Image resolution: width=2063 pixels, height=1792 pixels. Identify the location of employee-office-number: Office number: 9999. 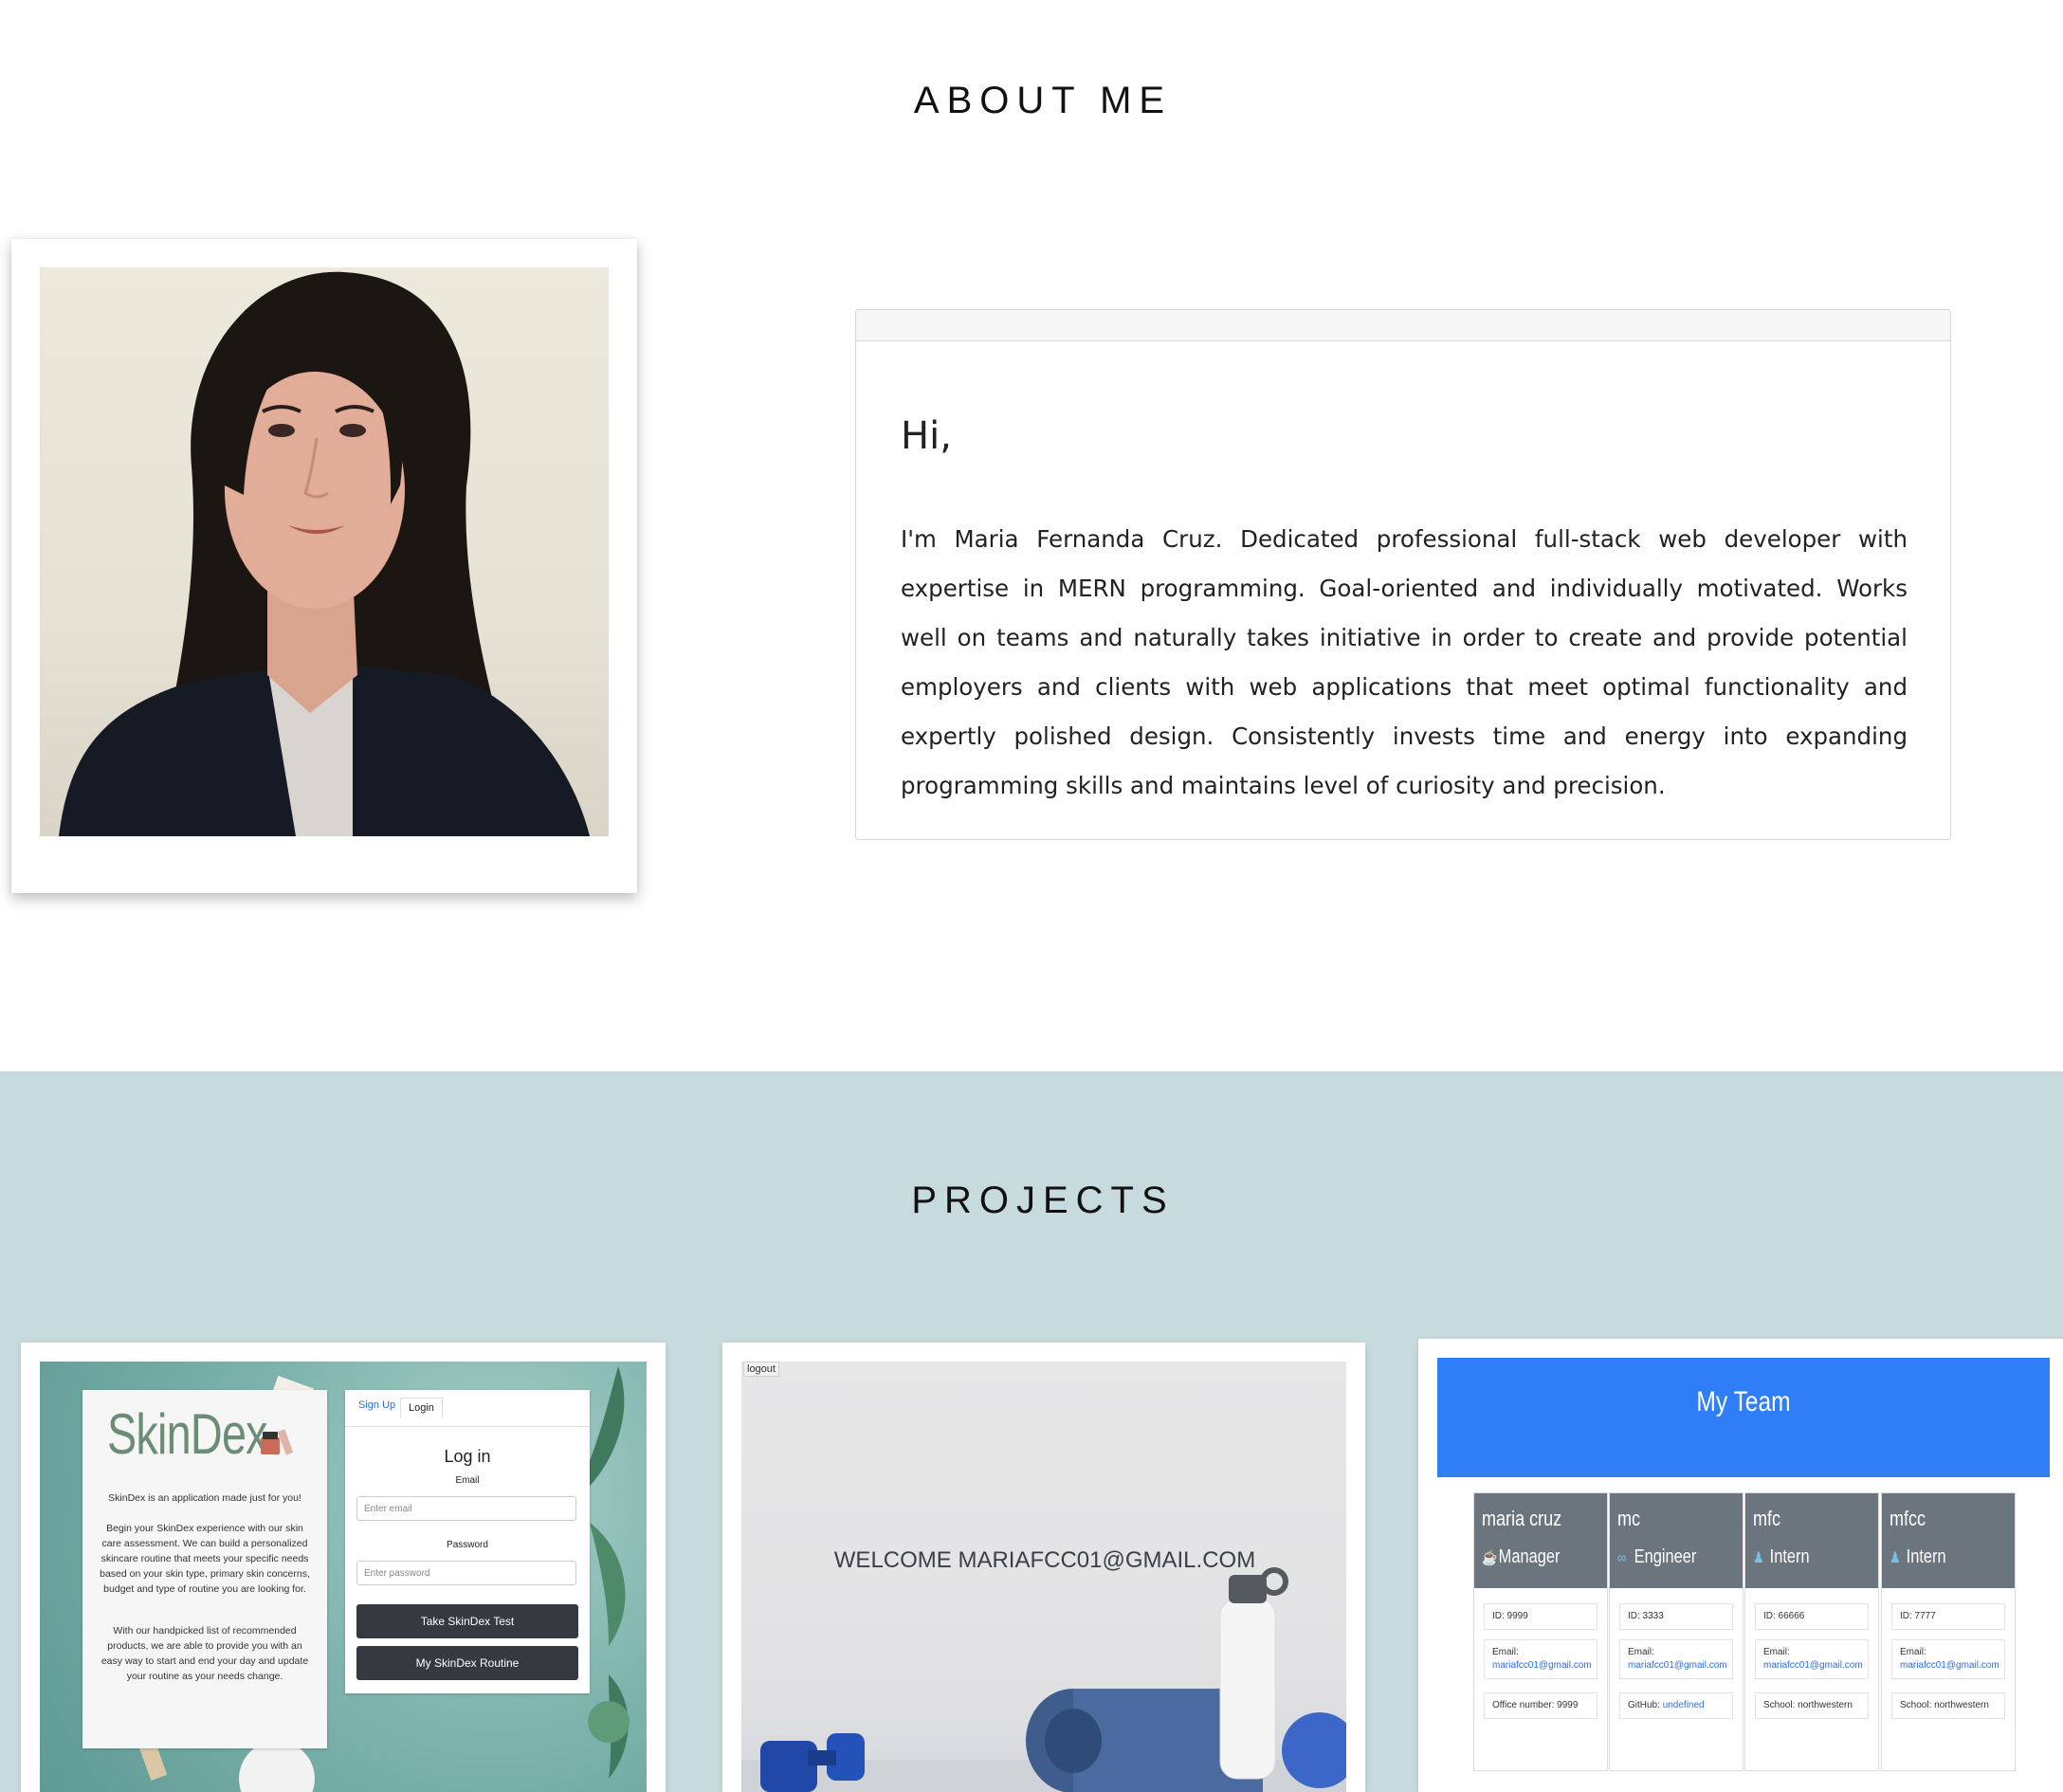
(1540, 1705).